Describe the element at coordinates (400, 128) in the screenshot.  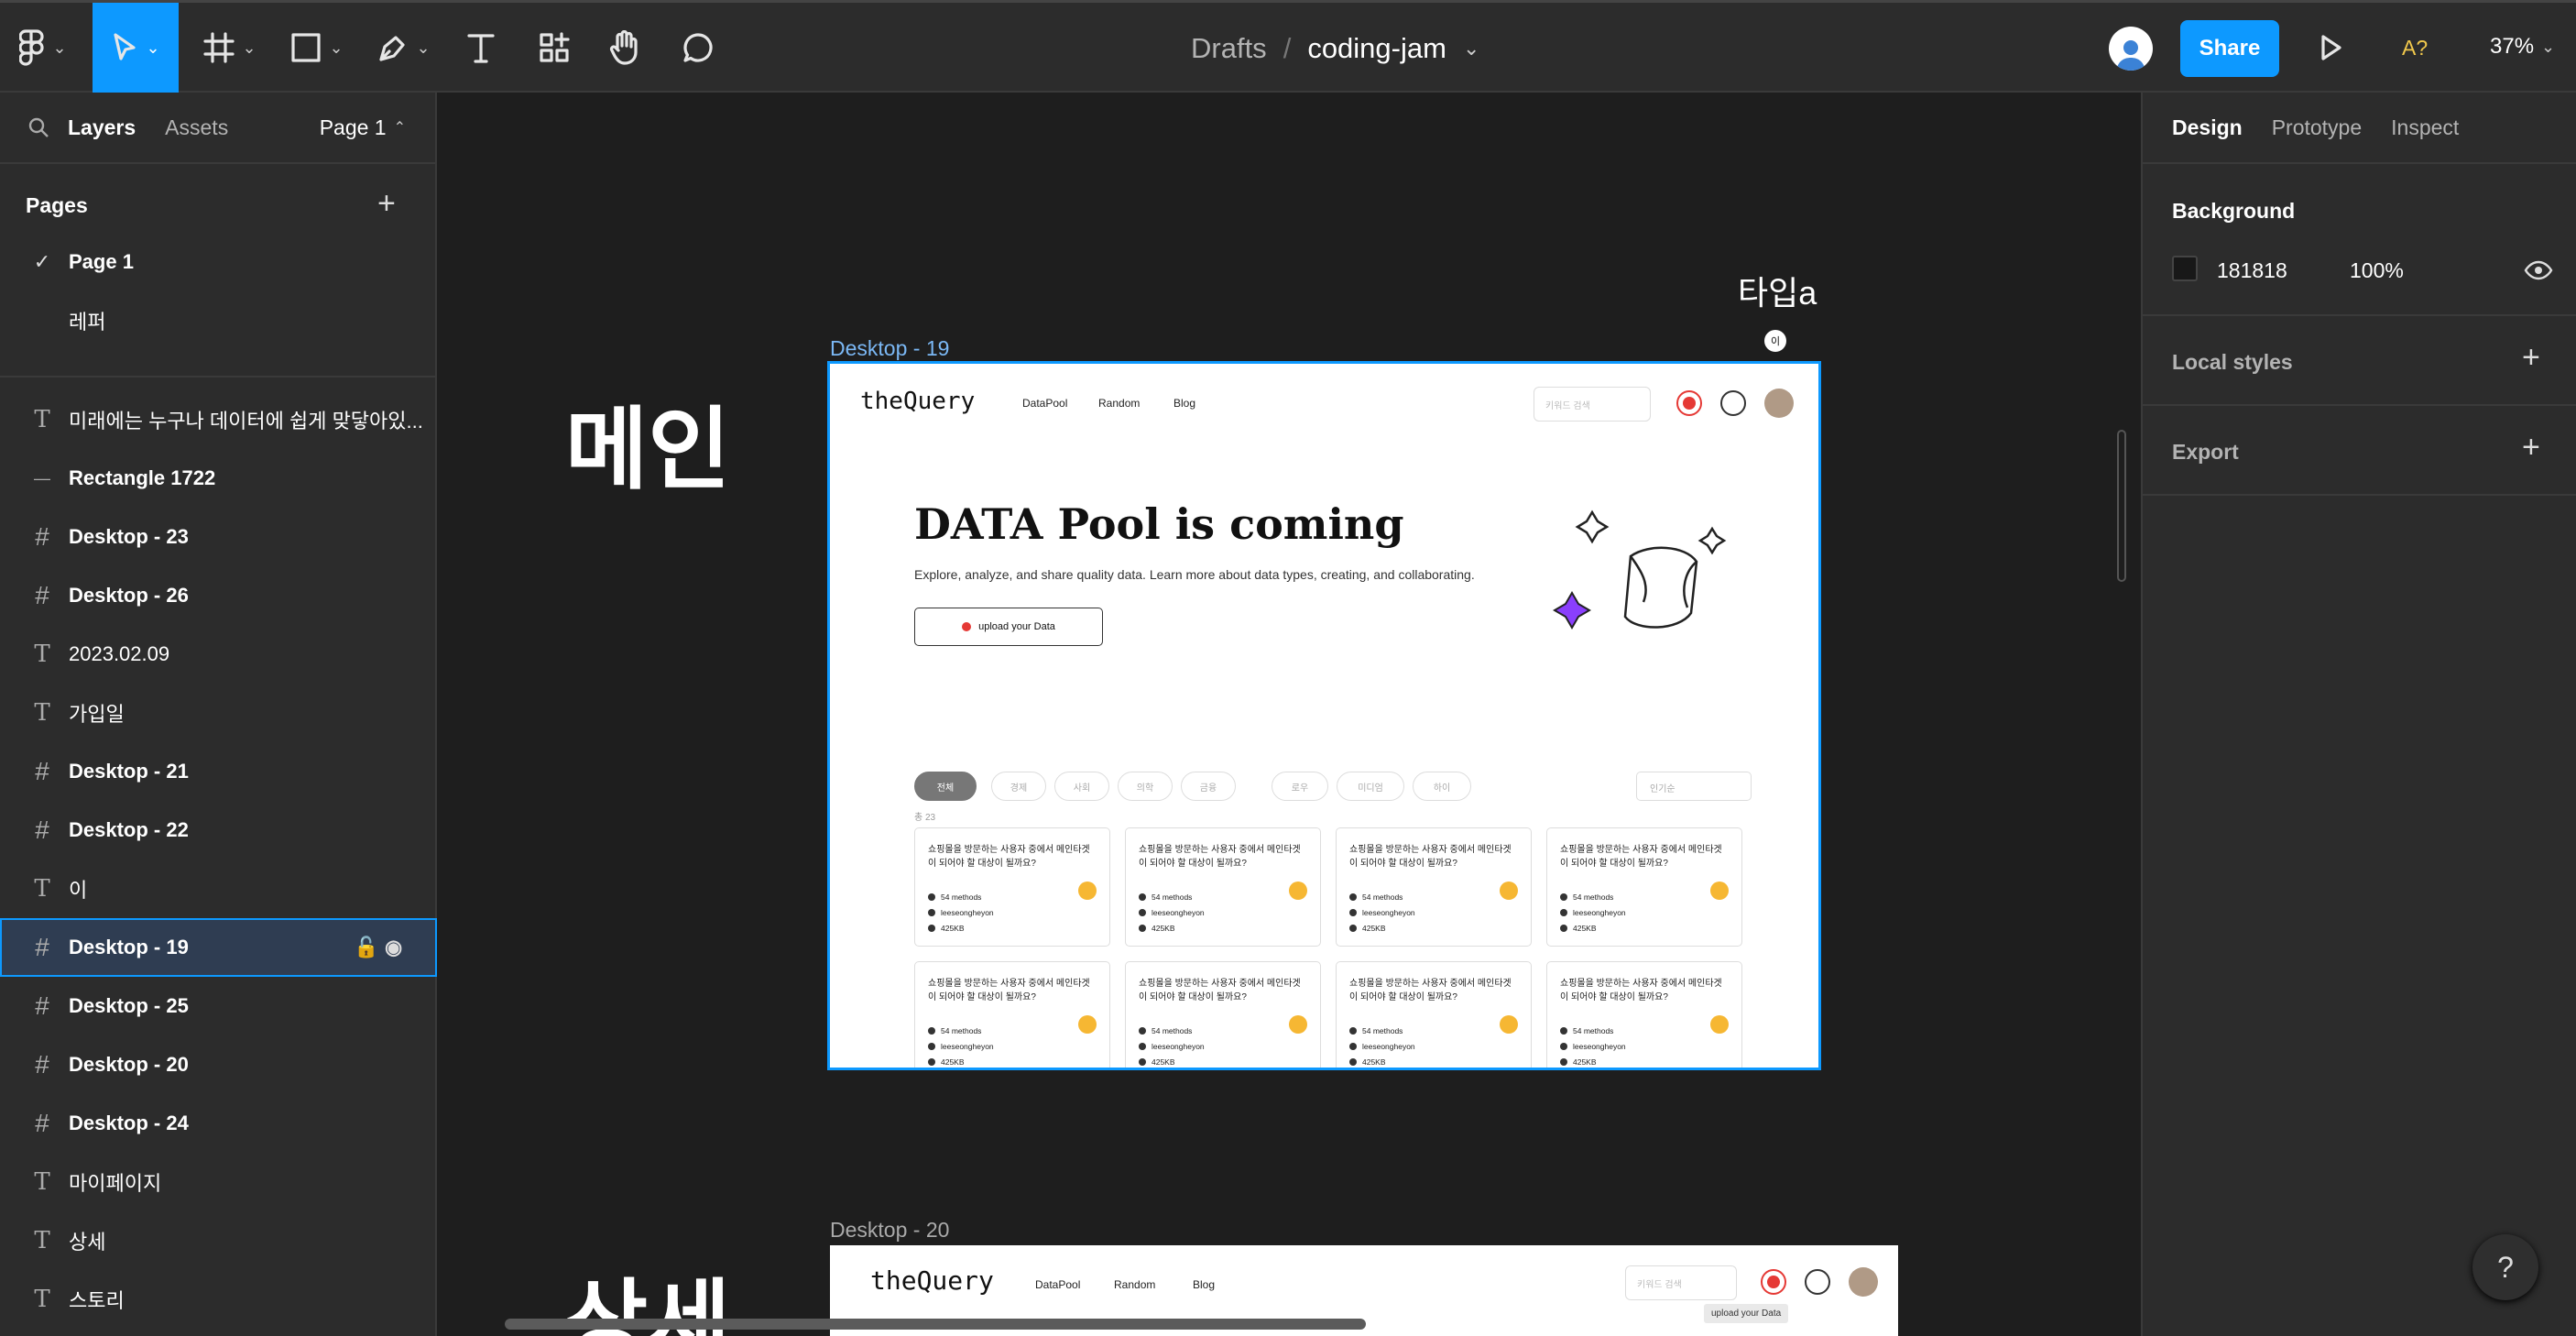
I see `chevron-up-icon: ⌃` at that location.